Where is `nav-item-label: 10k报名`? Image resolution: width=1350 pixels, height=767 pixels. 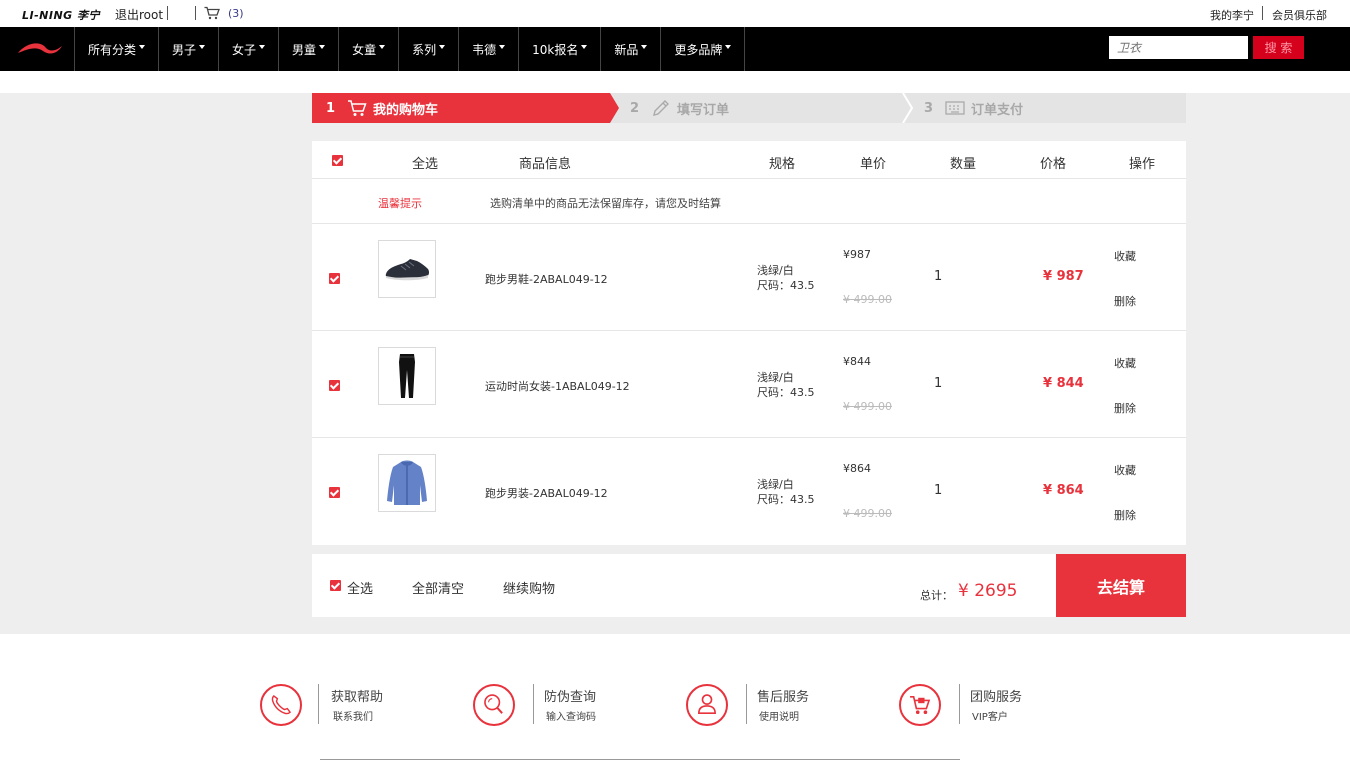
nav-item-label: 10k报名 is located at coordinates (555, 49).